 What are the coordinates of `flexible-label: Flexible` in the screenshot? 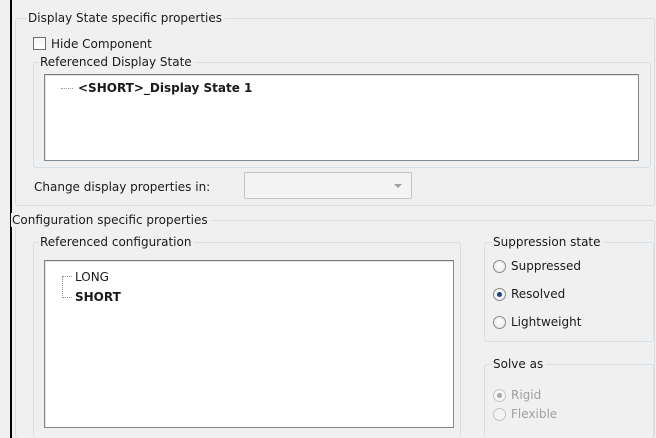 It's located at (534, 414).